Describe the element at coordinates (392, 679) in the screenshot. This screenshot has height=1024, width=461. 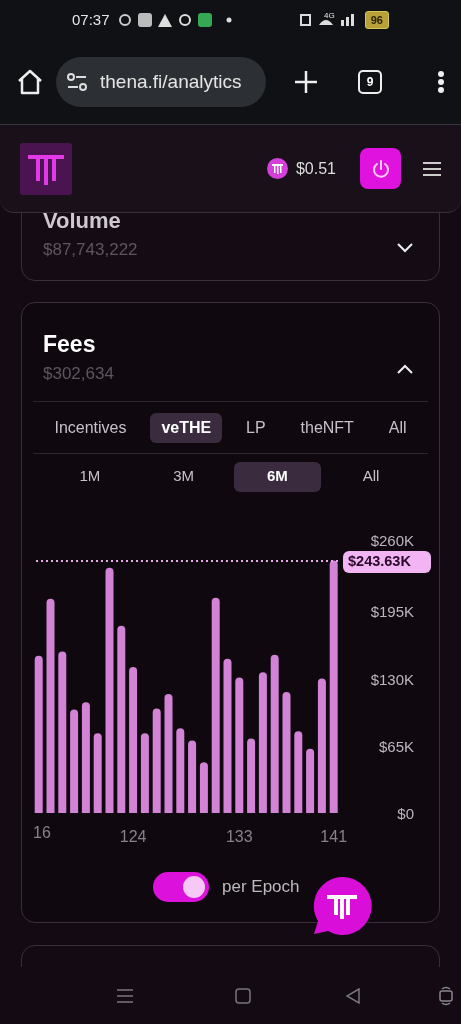
I see `y-axis-label: $130K` at that location.